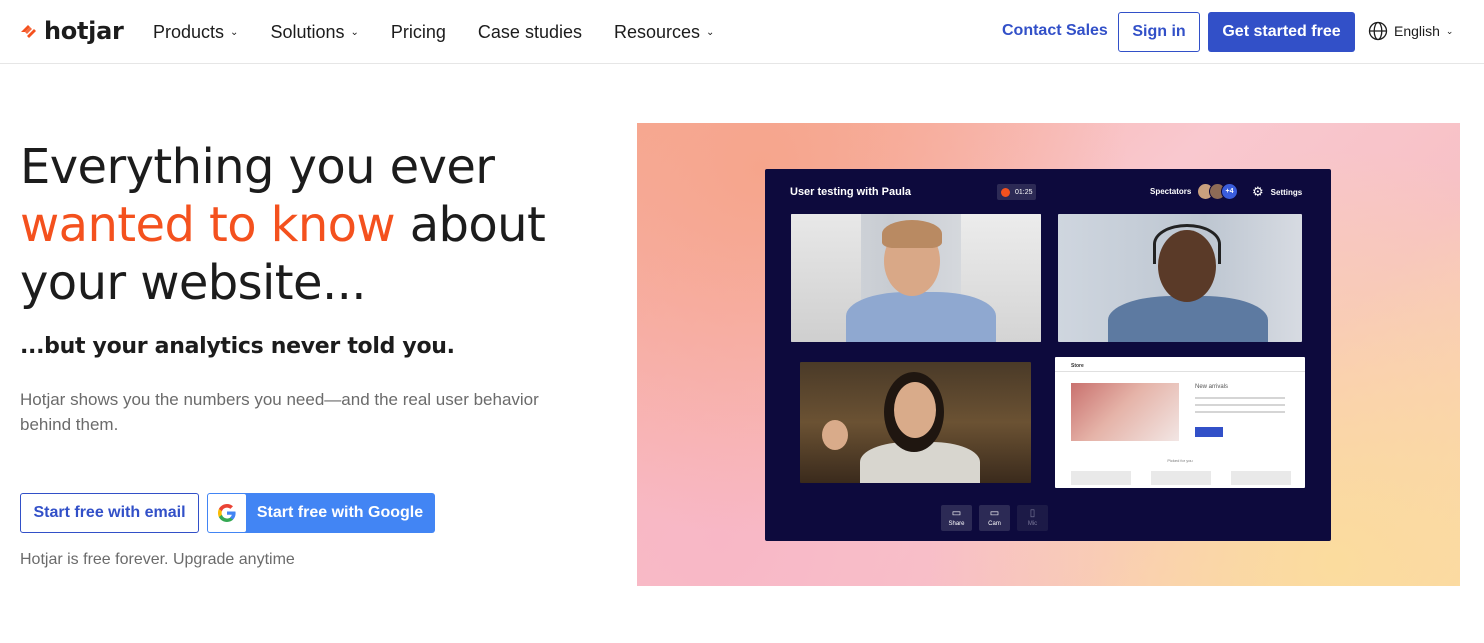 The height and width of the screenshot is (643, 1484). What do you see at coordinates (84, 31) in the screenshot?
I see `logo-text: hotjar` at bounding box center [84, 31].